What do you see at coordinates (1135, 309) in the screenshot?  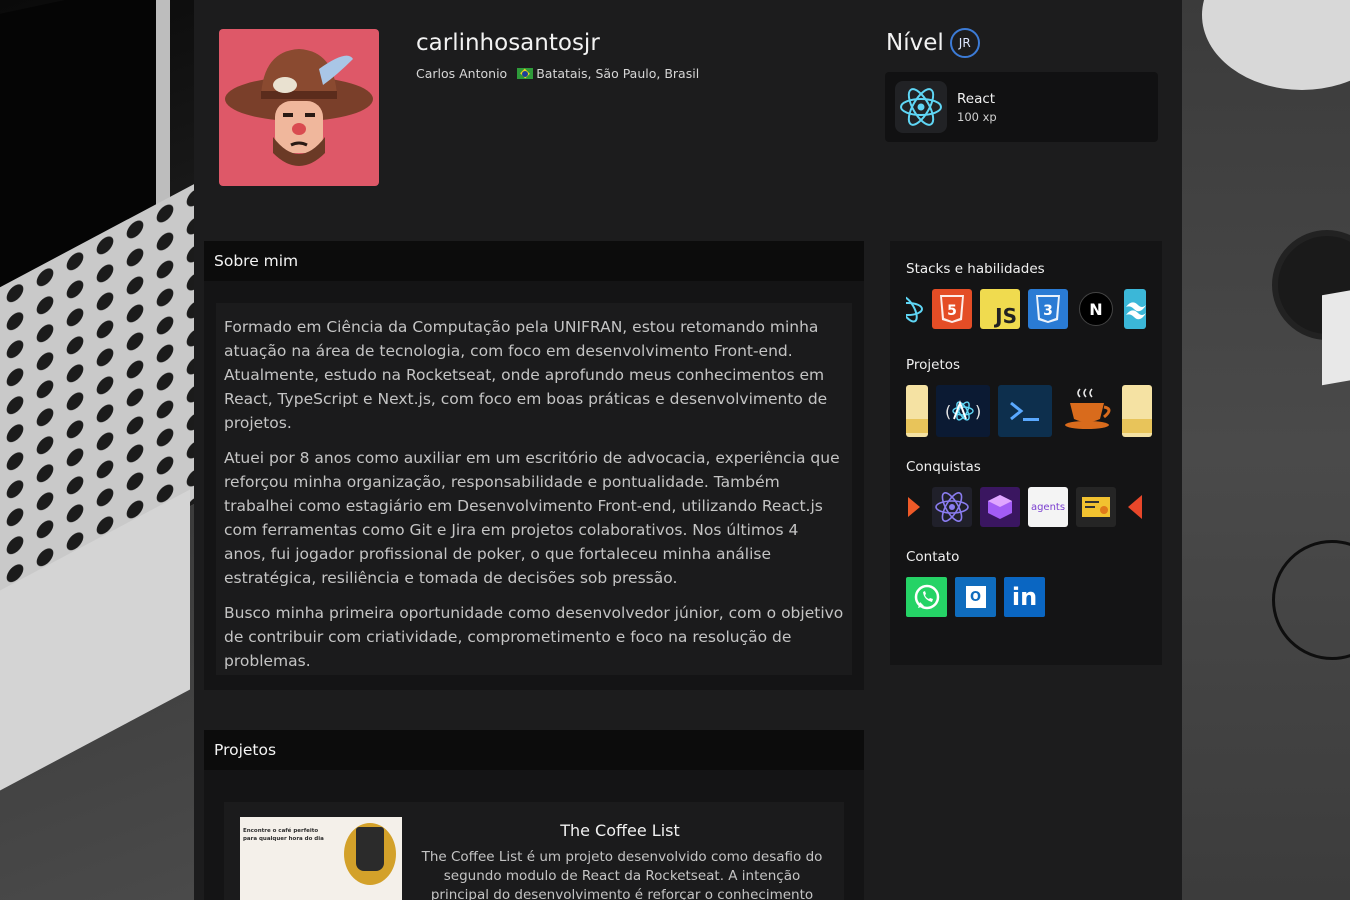 I see `tailwind-icon` at bounding box center [1135, 309].